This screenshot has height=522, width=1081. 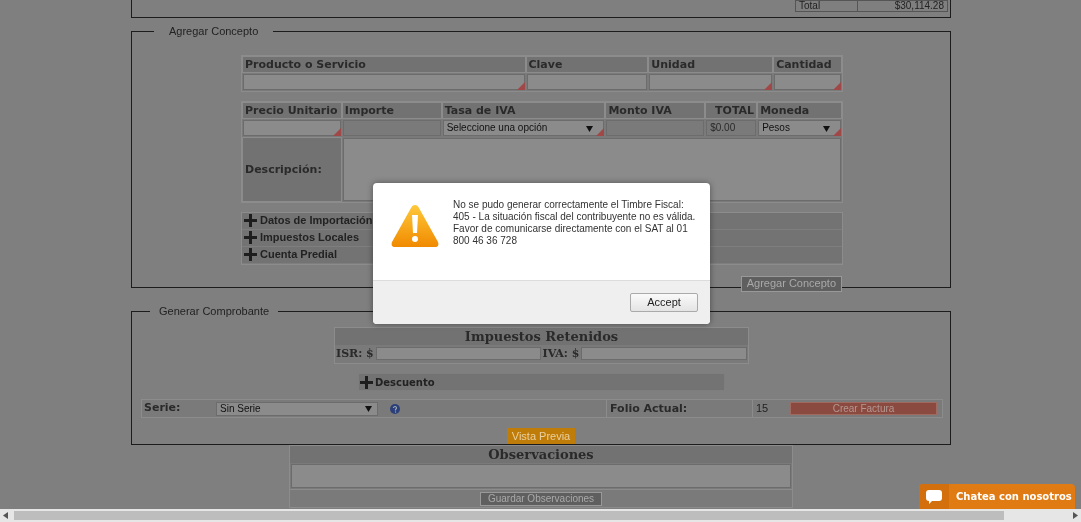 I want to click on section-label: Impuestos Locales, so click(x=310, y=238).